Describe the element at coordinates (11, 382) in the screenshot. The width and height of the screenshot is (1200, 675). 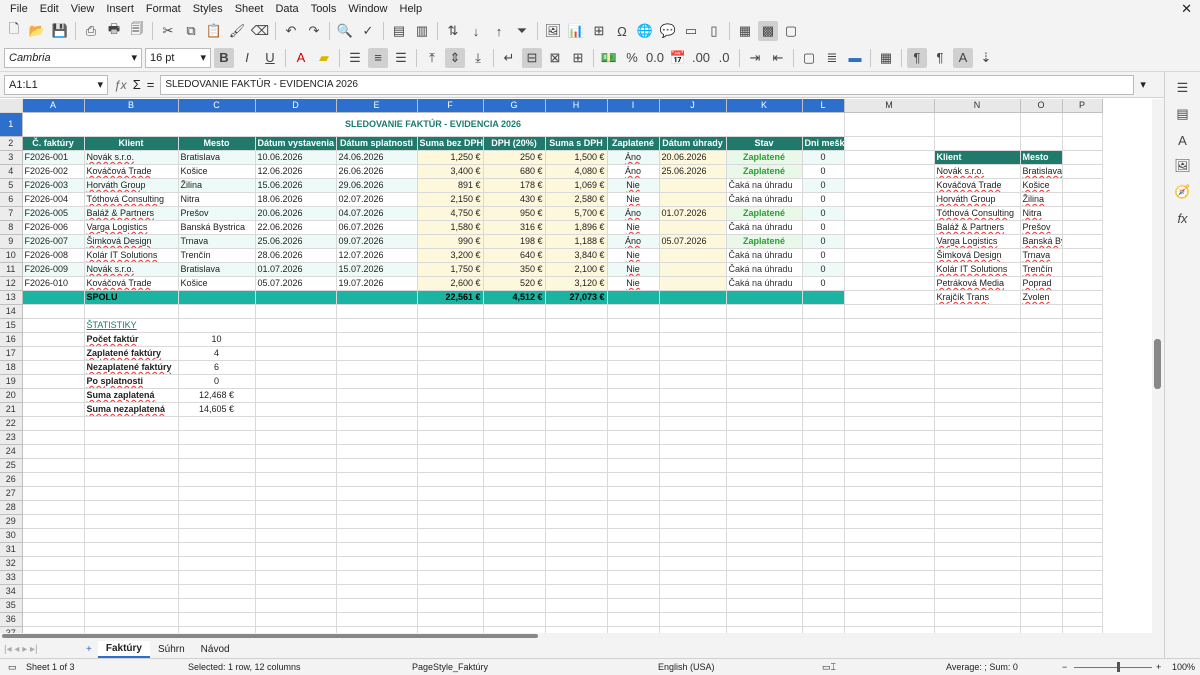
I see `row-header: 19` at that location.